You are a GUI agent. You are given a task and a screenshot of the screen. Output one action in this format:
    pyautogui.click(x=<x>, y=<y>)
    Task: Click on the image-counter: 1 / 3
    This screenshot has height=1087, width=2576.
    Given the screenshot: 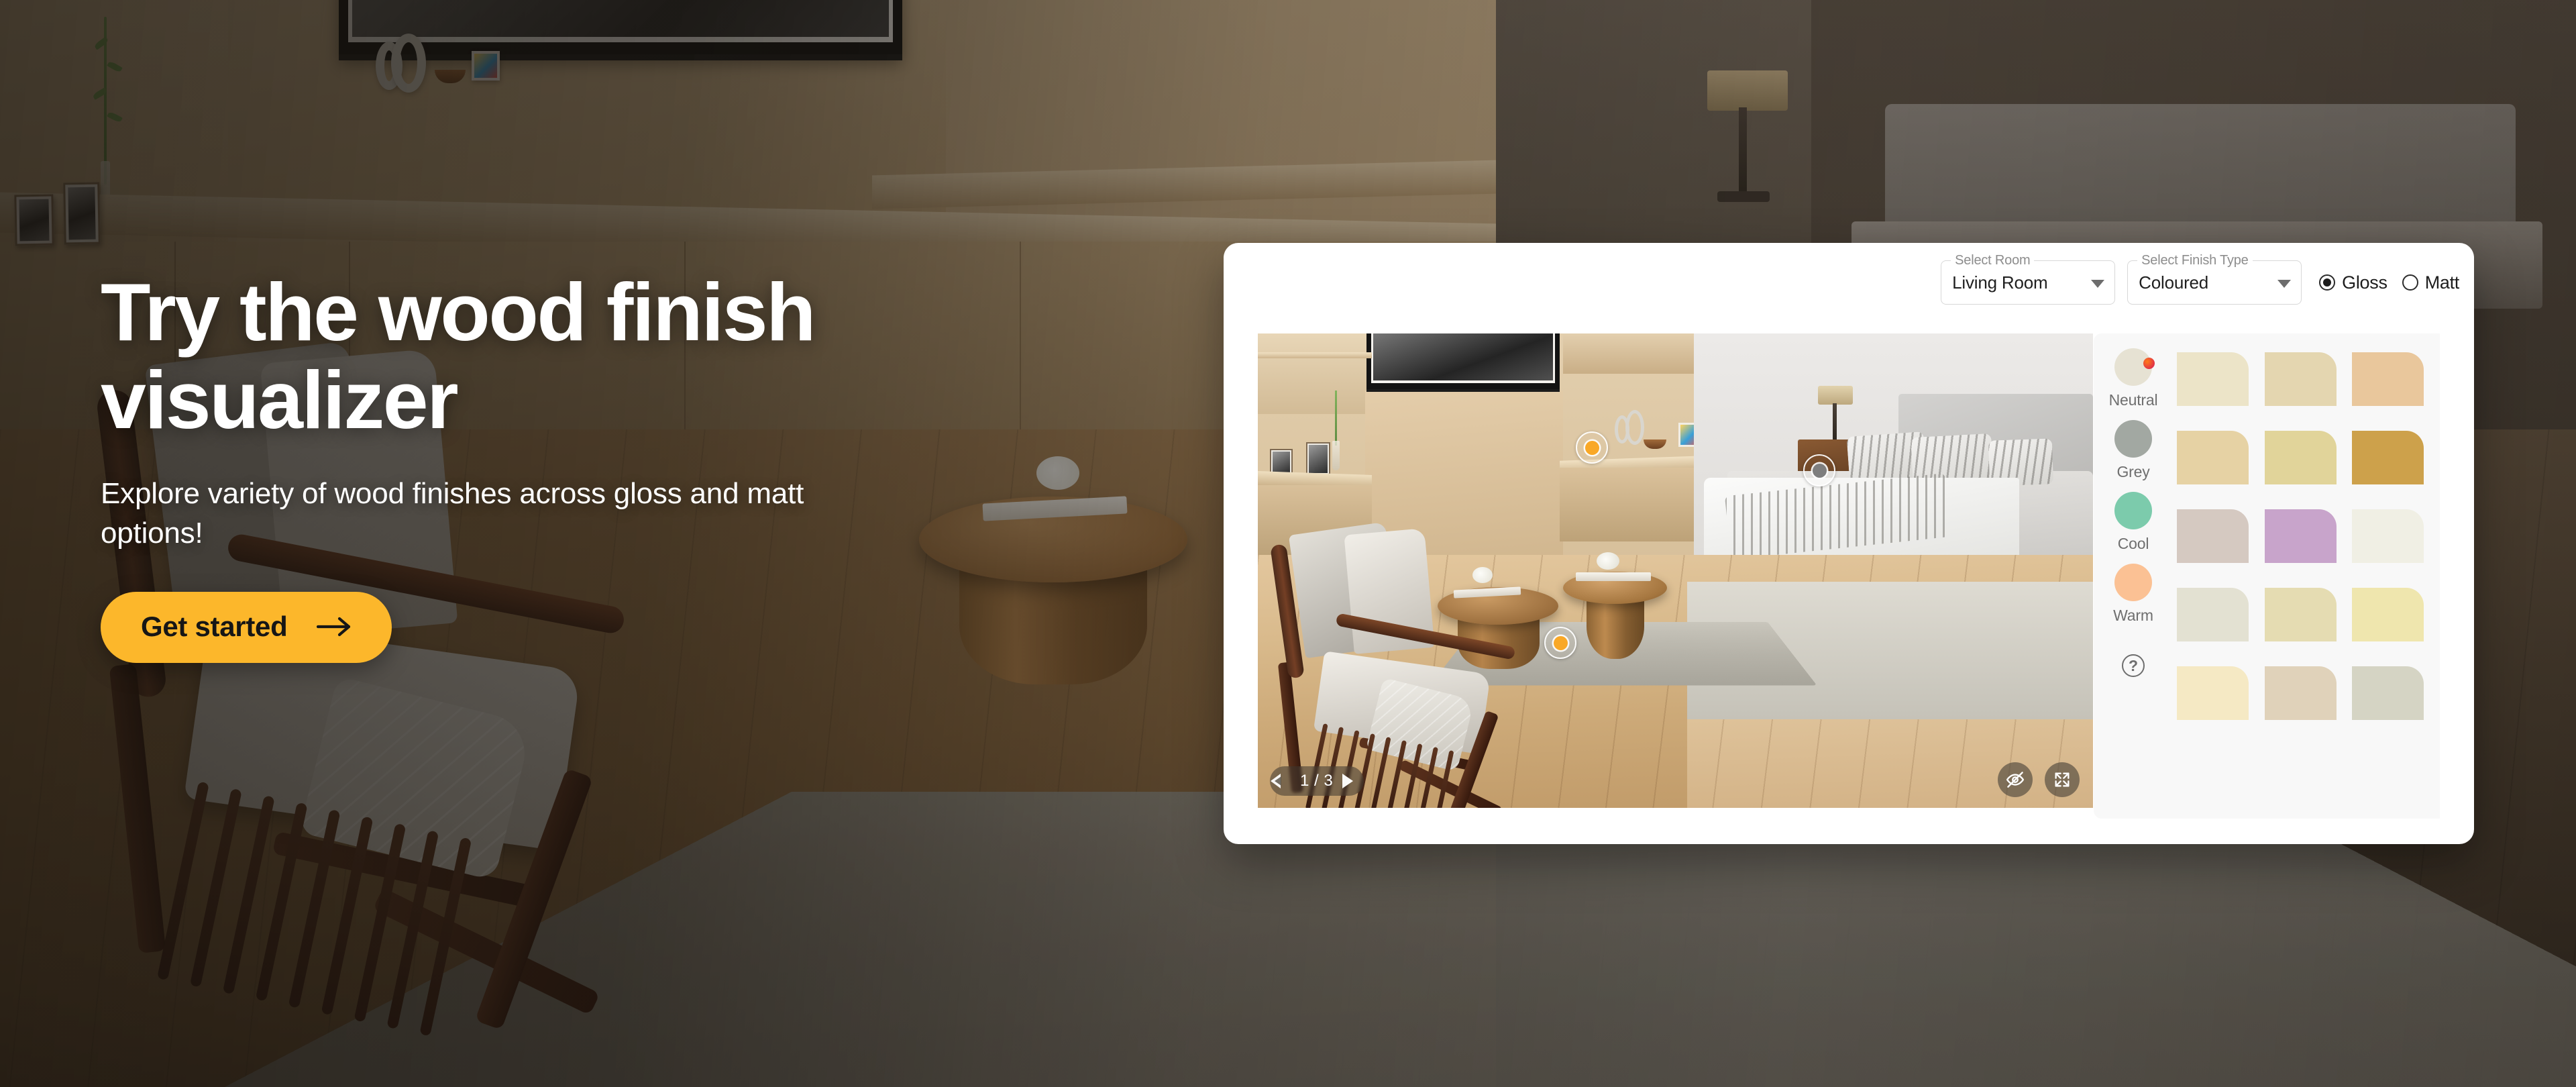 What is the action you would take?
    pyautogui.click(x=1317, y=781)
    